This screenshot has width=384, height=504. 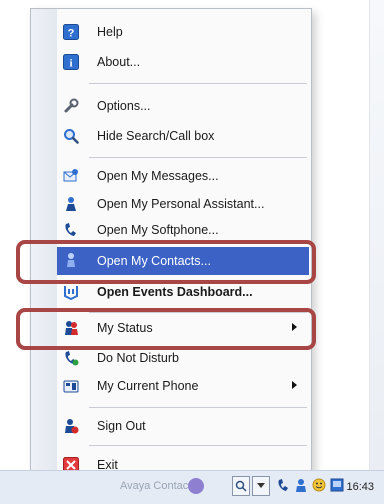 I want to click on magnifier-icon, so click(x=71, y=136).